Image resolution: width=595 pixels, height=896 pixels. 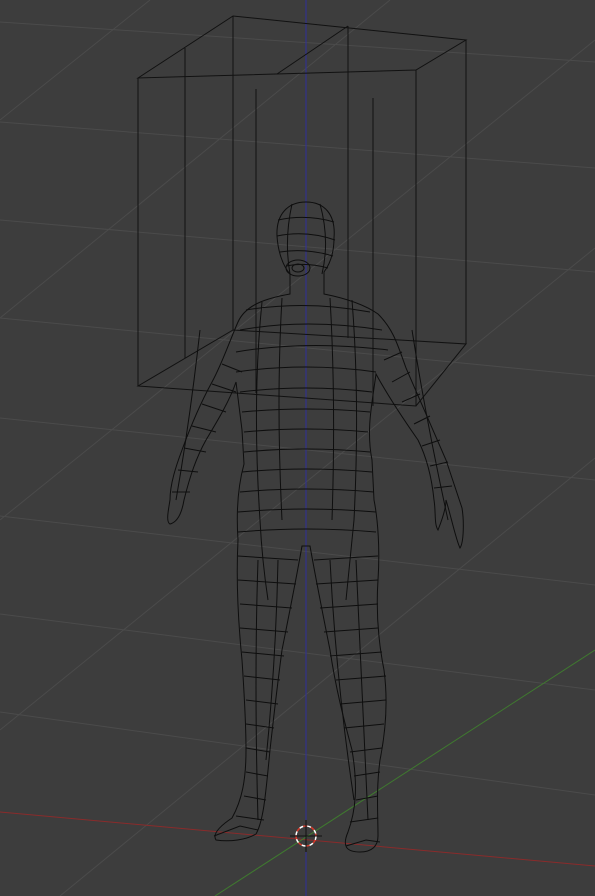 What do you see at coordinates (306, 836) in the screenshot?
I see `3d-cursor-icon` at bounding box center [306, 836].